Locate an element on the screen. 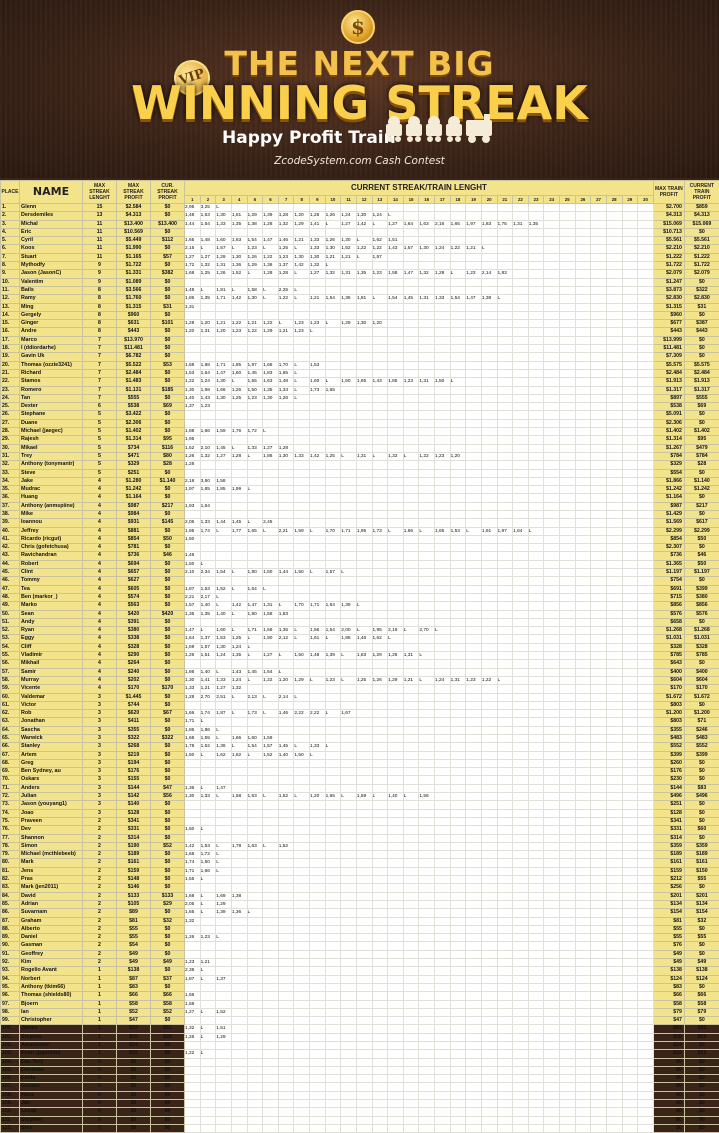 The image size is (719, 1133). max-streak-profit-cell: $55 is located at coordinates (134, 938).